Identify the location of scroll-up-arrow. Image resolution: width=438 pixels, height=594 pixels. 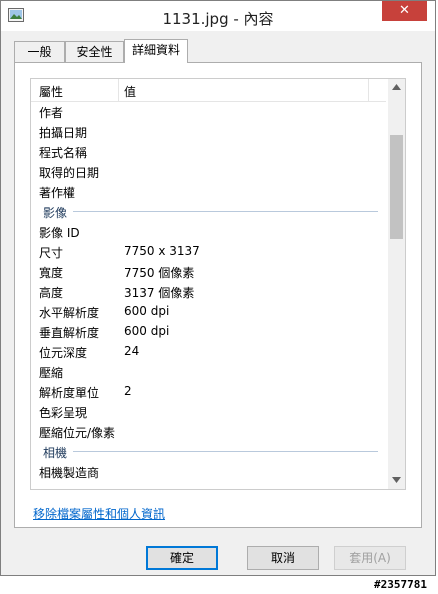
(396, 87).